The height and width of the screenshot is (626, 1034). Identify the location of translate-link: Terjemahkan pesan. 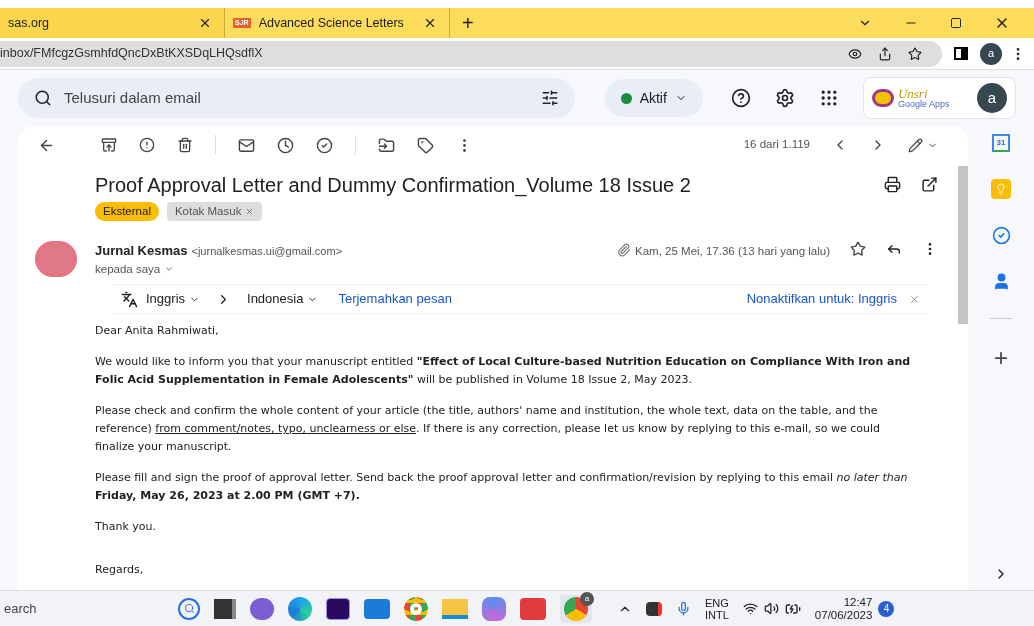
(395, 299).